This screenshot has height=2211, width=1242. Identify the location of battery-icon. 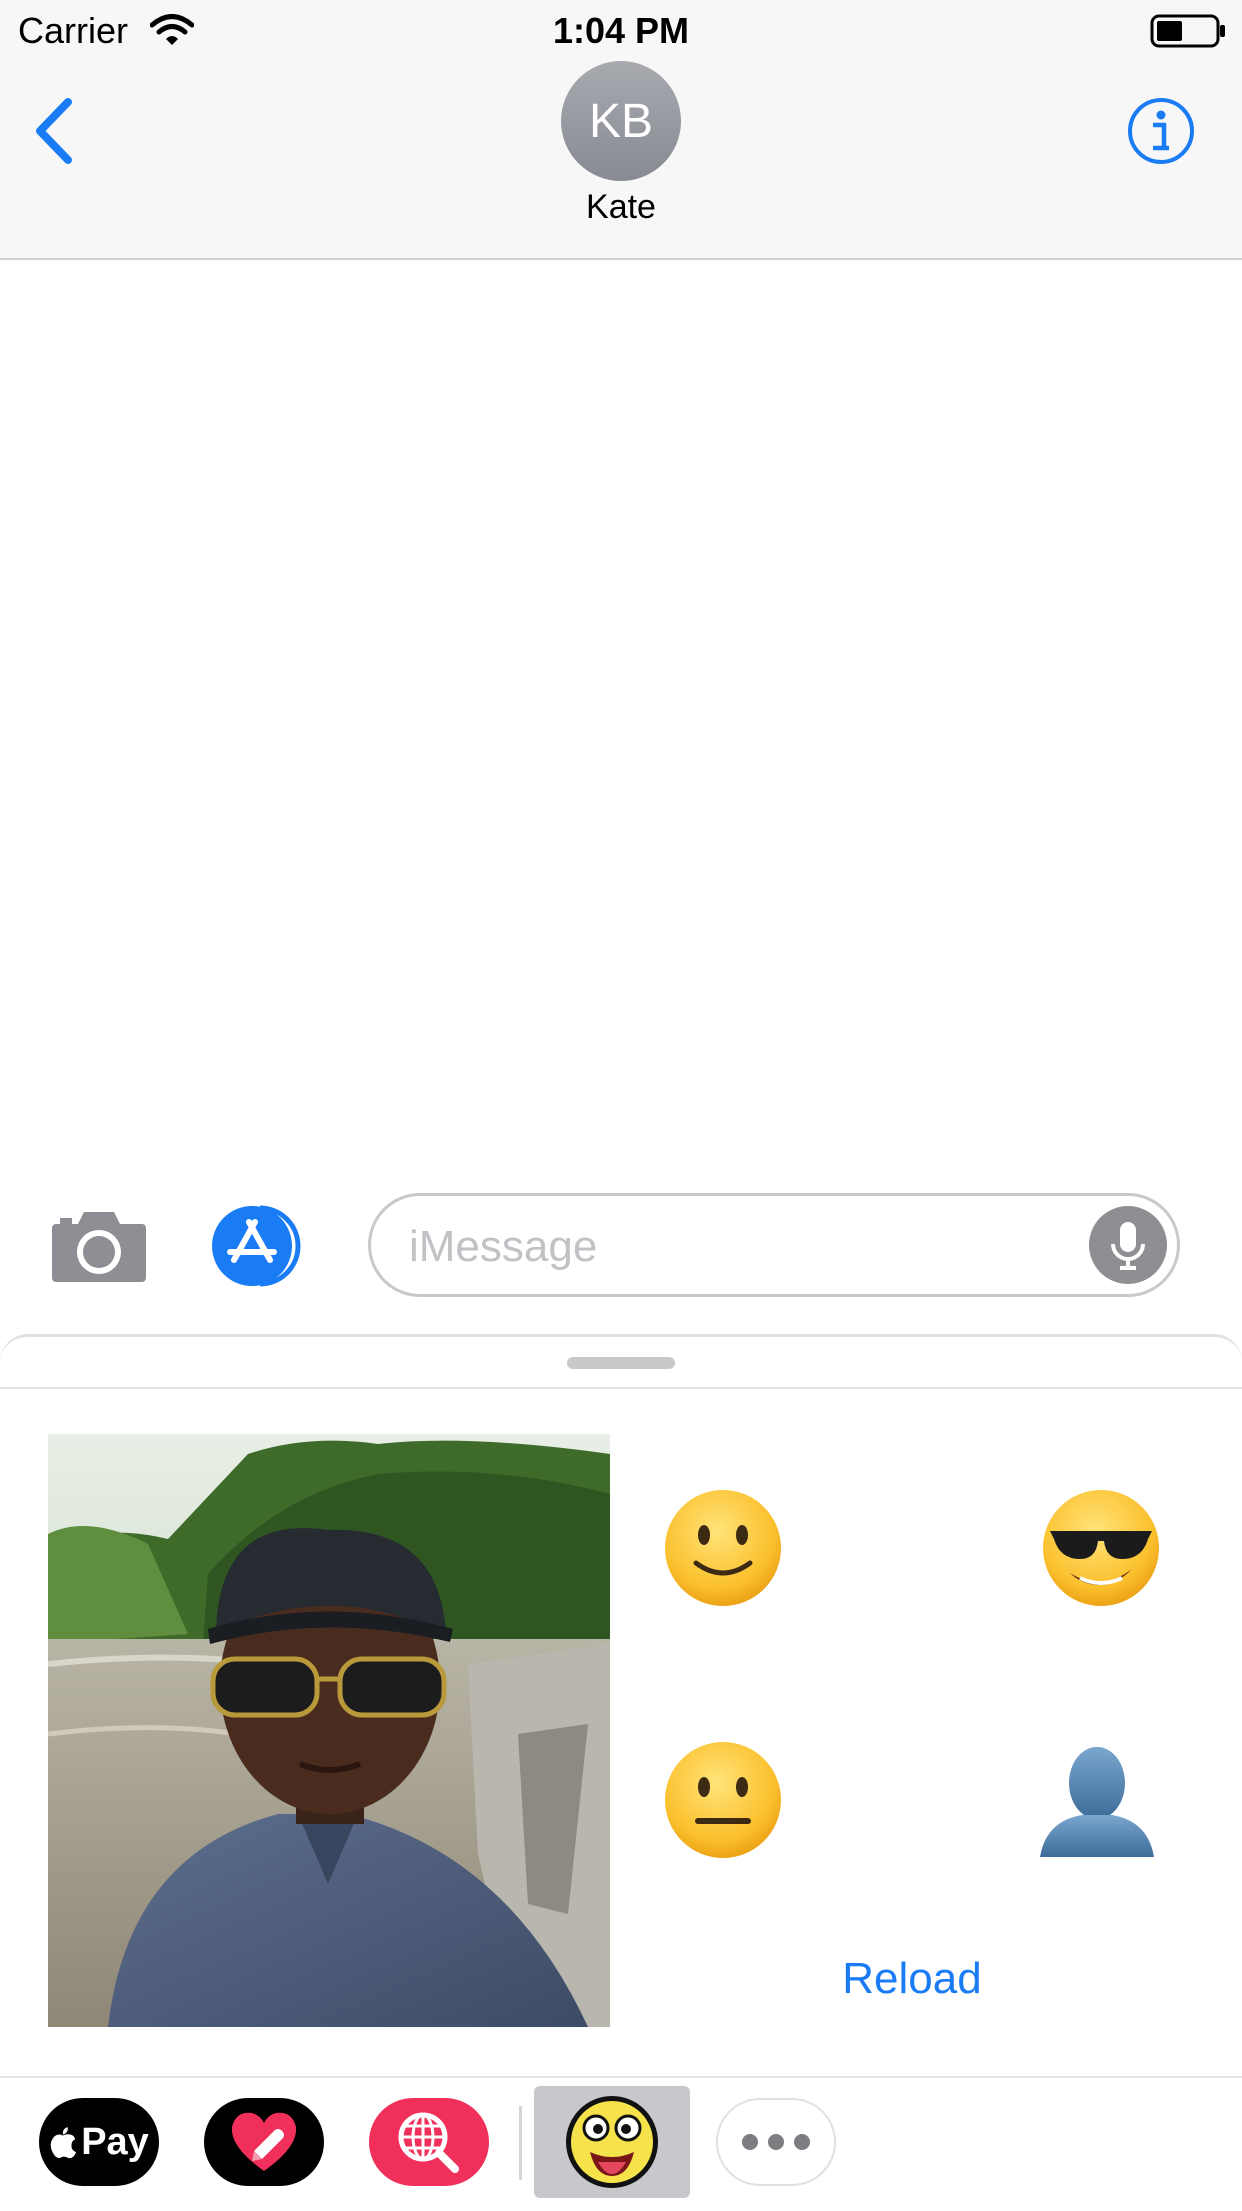
(1187, 31).